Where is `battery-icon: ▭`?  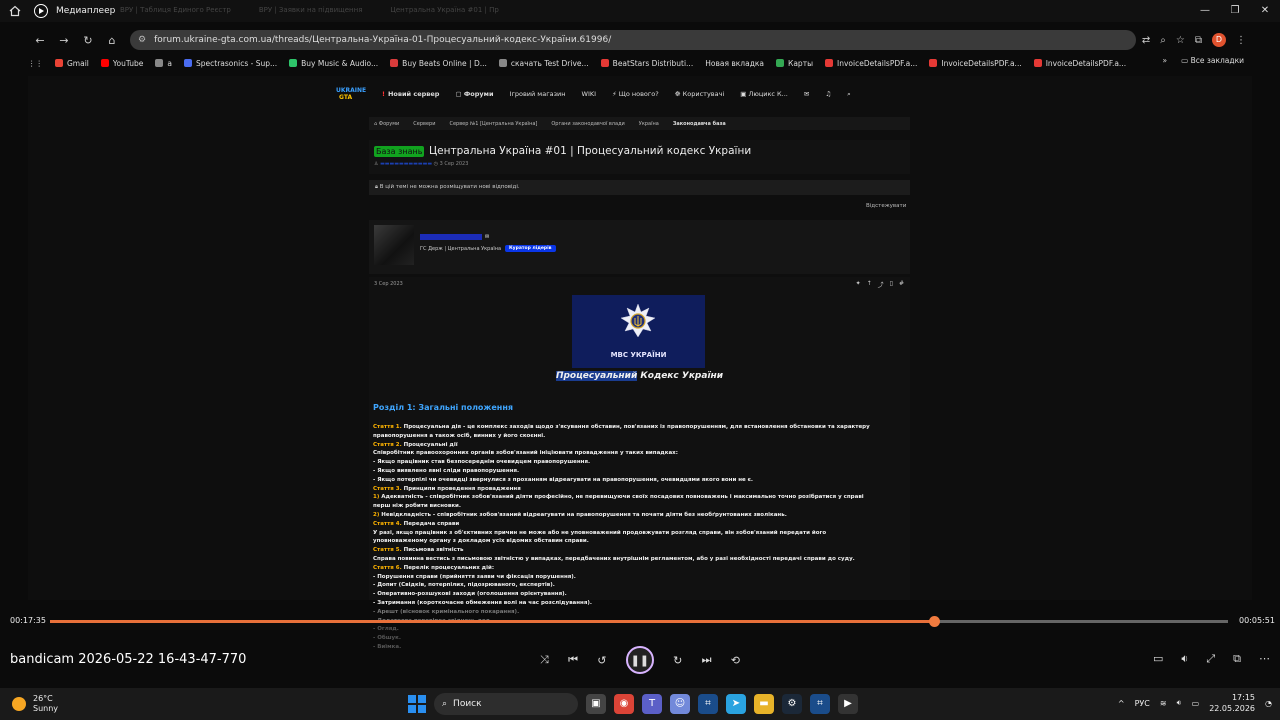 battery-icon: ▭ is located at coordinates (1196, 703).